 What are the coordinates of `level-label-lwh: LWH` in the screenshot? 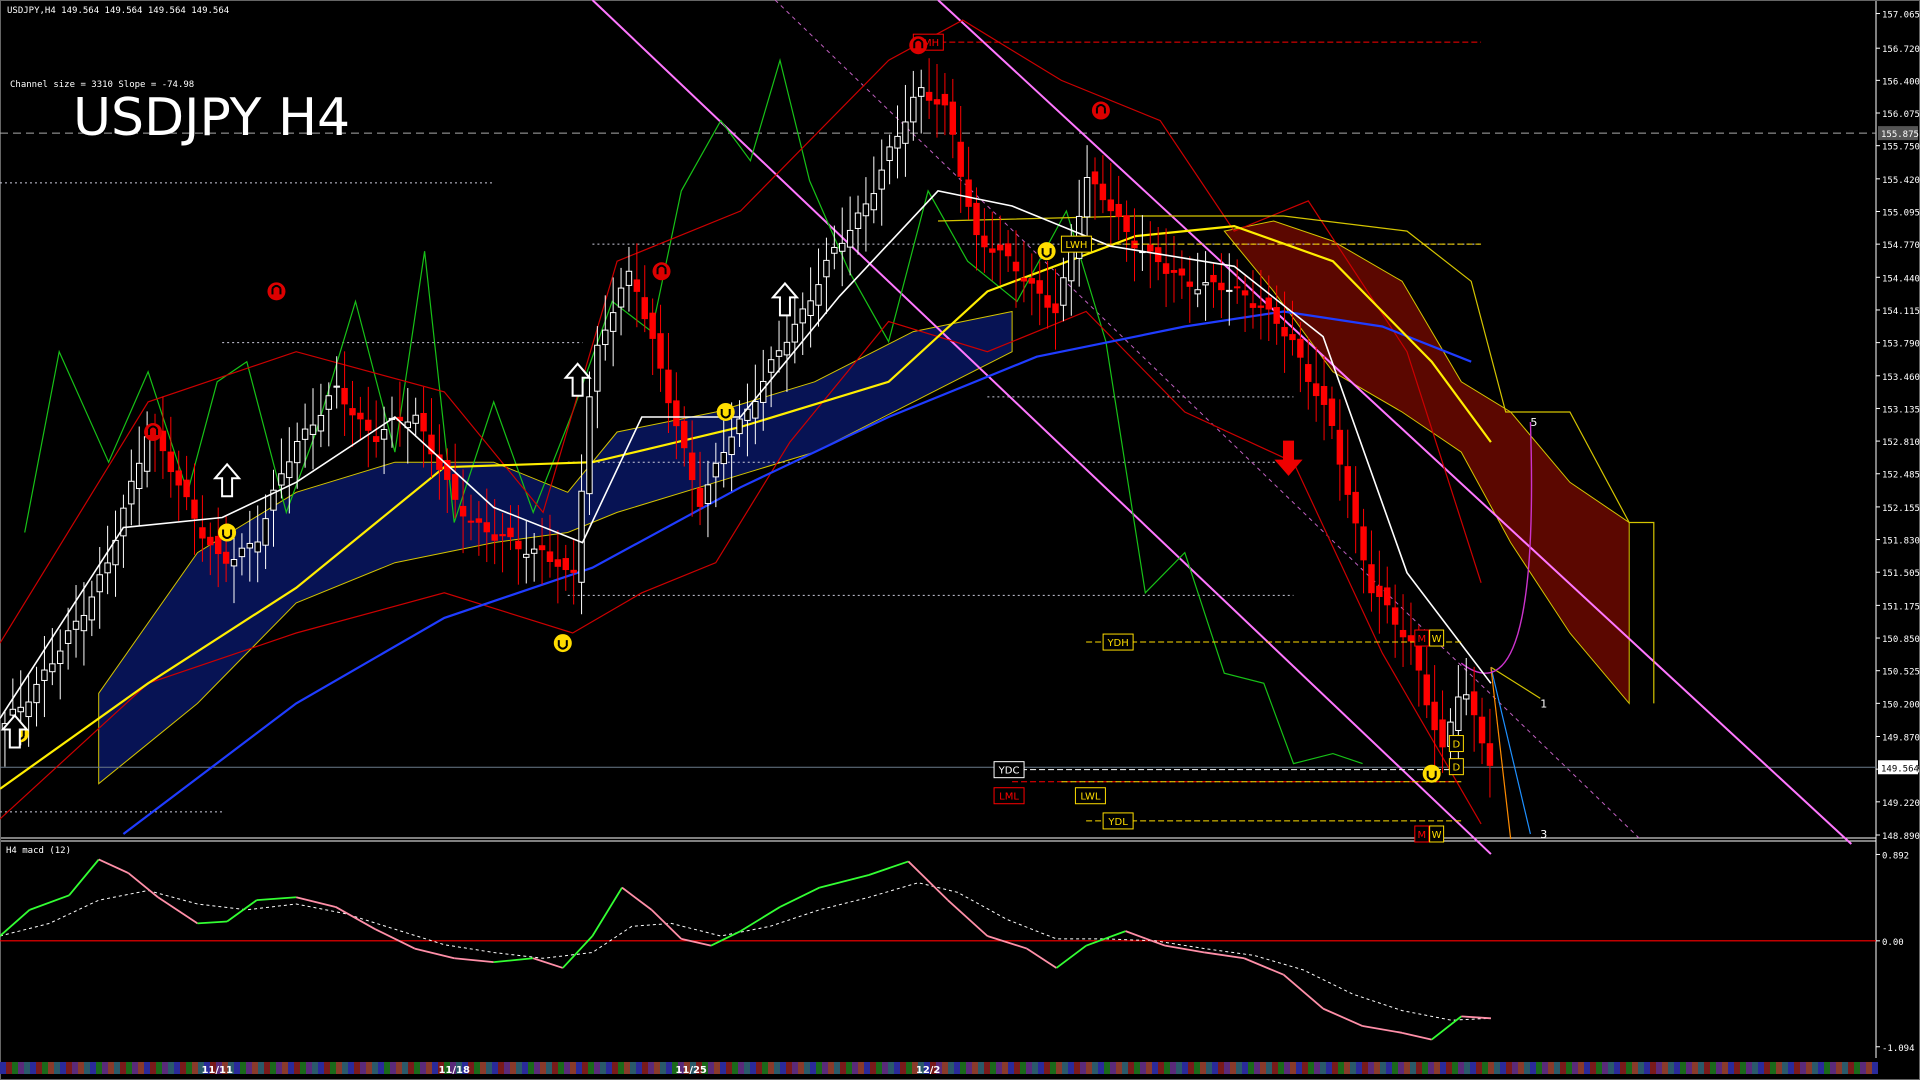 It's located at (1076, 244).